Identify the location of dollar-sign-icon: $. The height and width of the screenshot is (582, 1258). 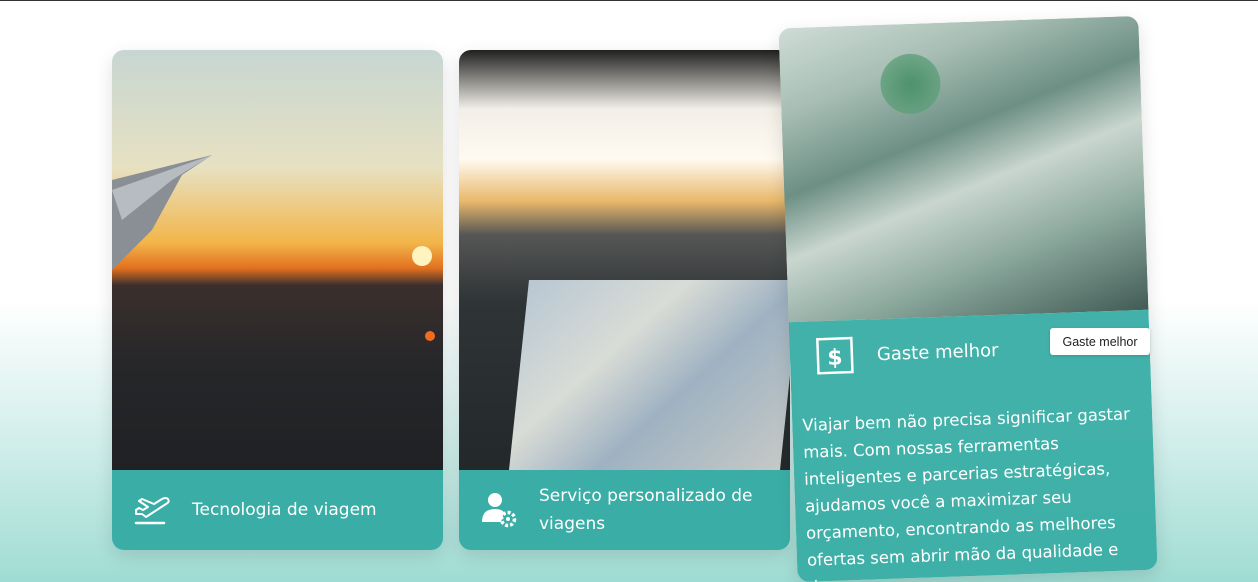
(835, 355).